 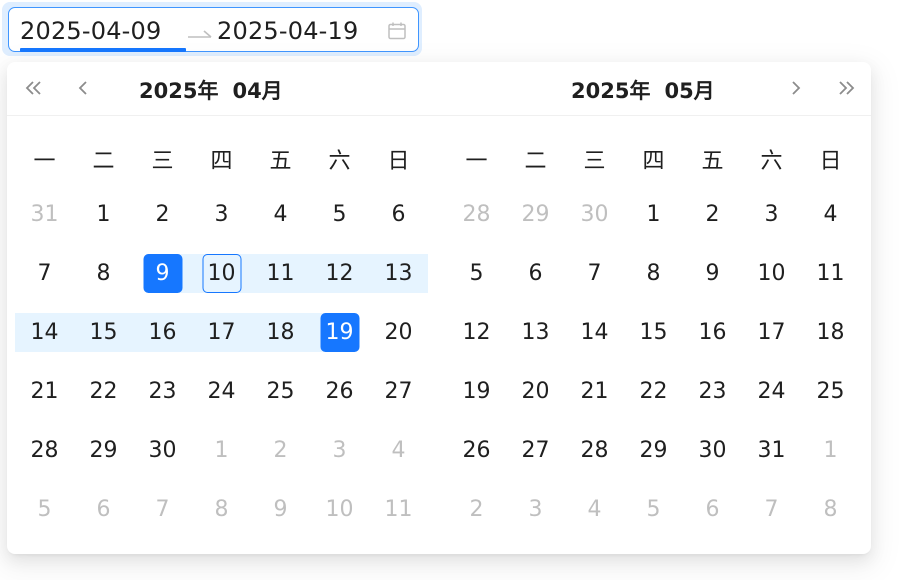 What do you see at coordinates (339, 332) in the screenshot?
I see `range-end-day: 19` at bounding box center [339, 332].